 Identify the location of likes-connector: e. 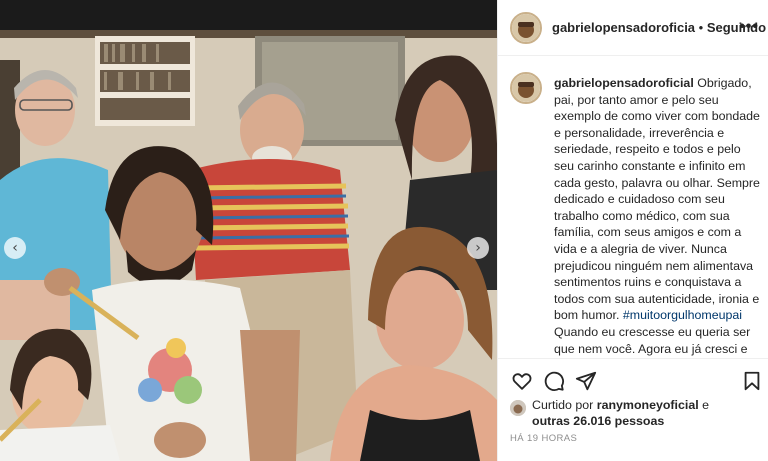
(704, 405).